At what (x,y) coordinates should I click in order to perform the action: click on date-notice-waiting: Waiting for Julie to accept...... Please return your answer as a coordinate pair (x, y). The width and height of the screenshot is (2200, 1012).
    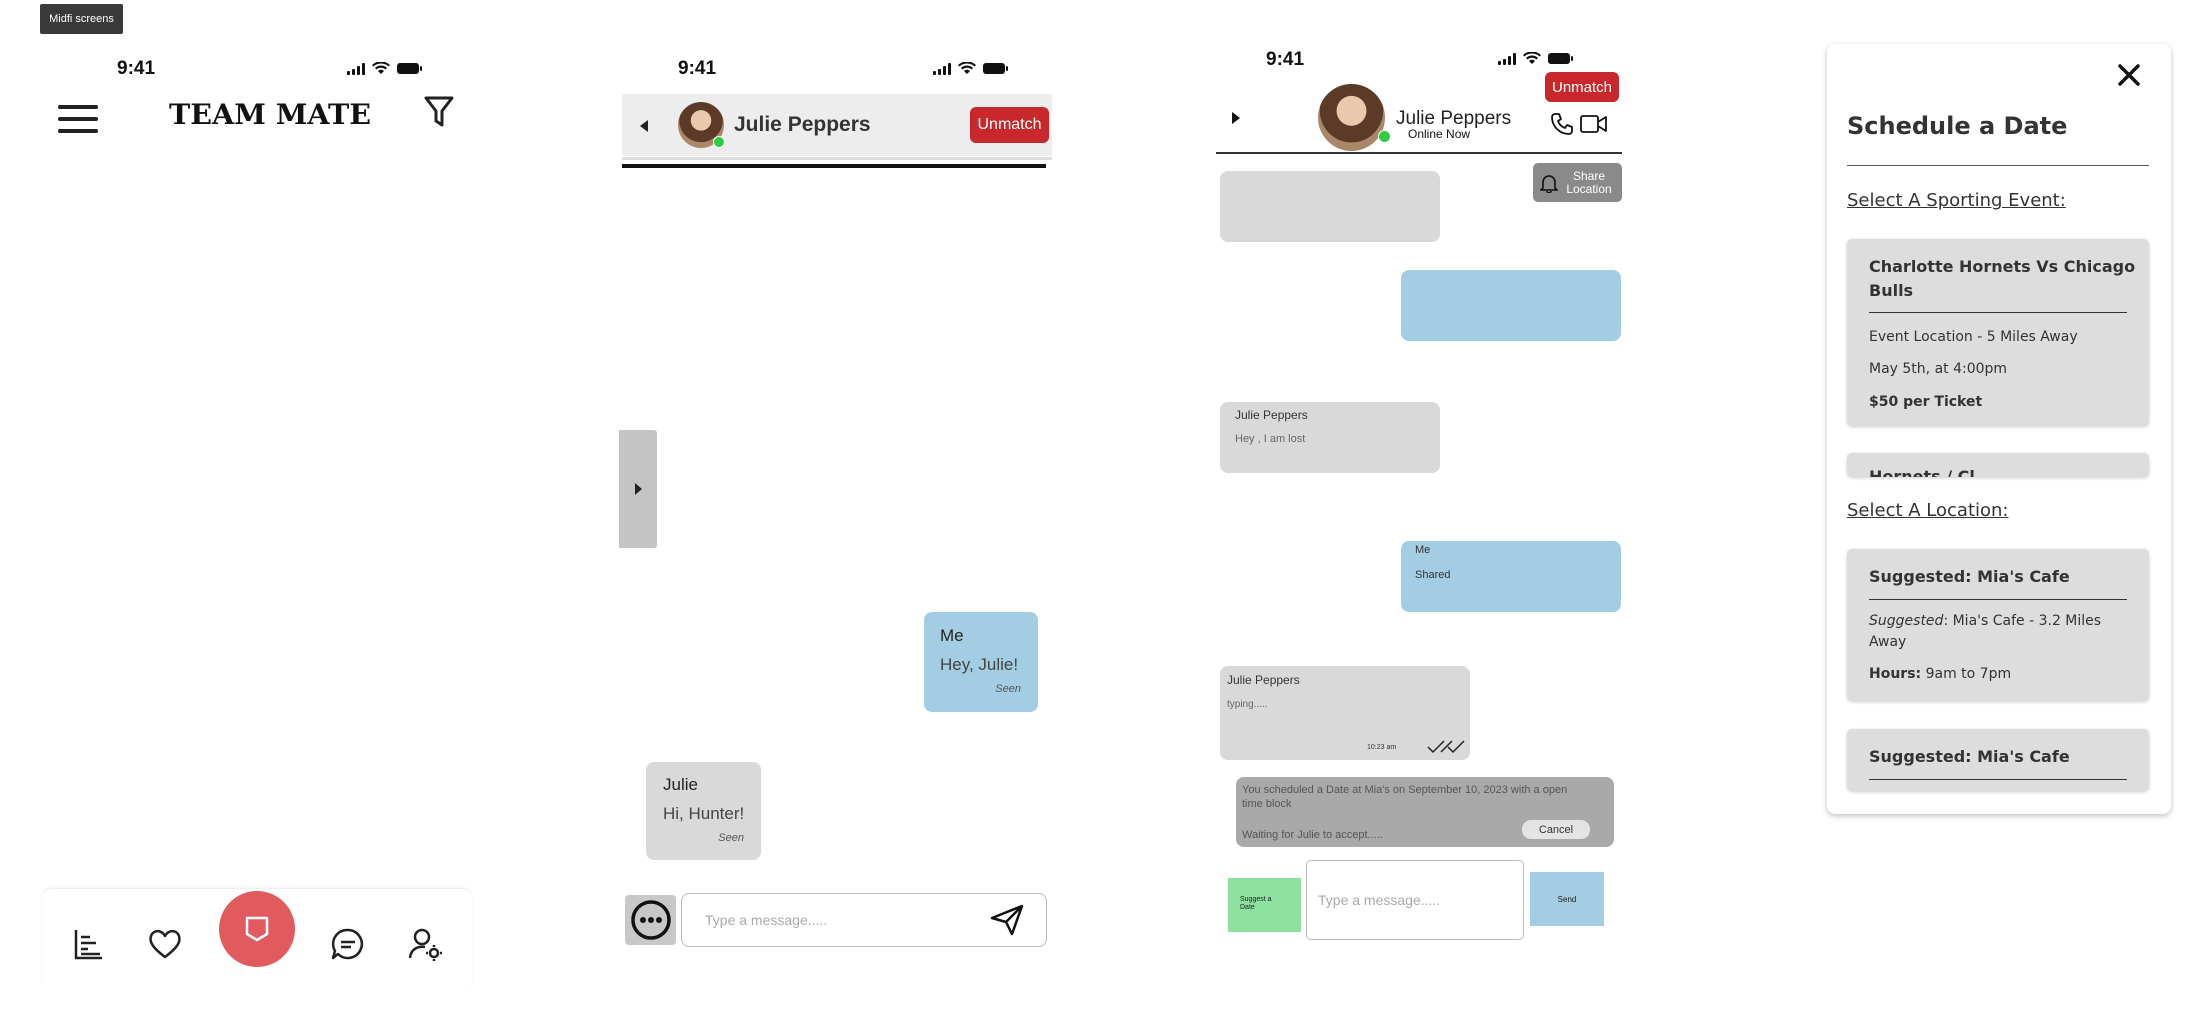
    Looking at the image, I should click on (1312, 835).